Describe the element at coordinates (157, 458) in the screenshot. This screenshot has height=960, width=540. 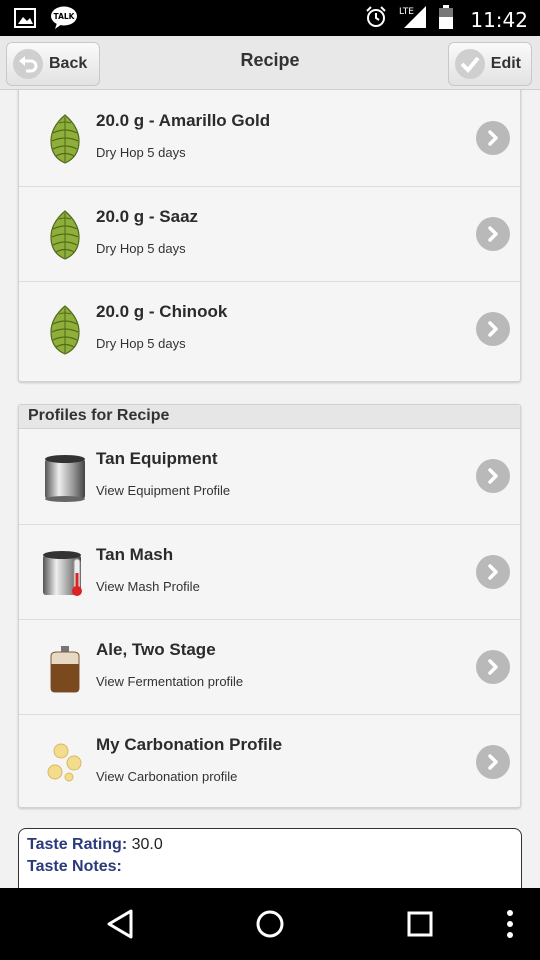
I see `item-title: Tan Equipment` at that location.